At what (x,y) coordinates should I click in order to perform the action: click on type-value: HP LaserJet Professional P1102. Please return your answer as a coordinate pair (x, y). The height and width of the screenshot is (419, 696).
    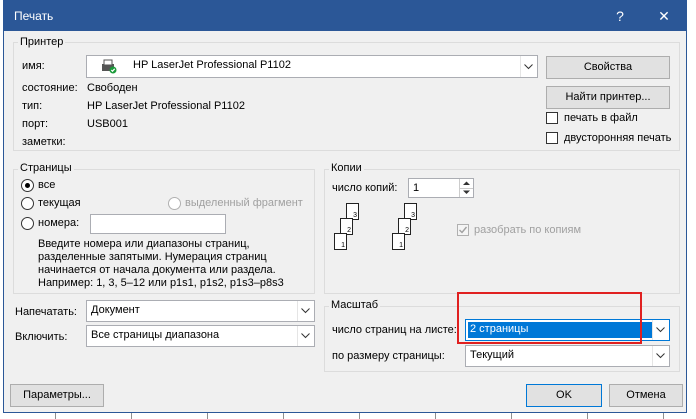
    Looking at the image, I should click on (166, 106).